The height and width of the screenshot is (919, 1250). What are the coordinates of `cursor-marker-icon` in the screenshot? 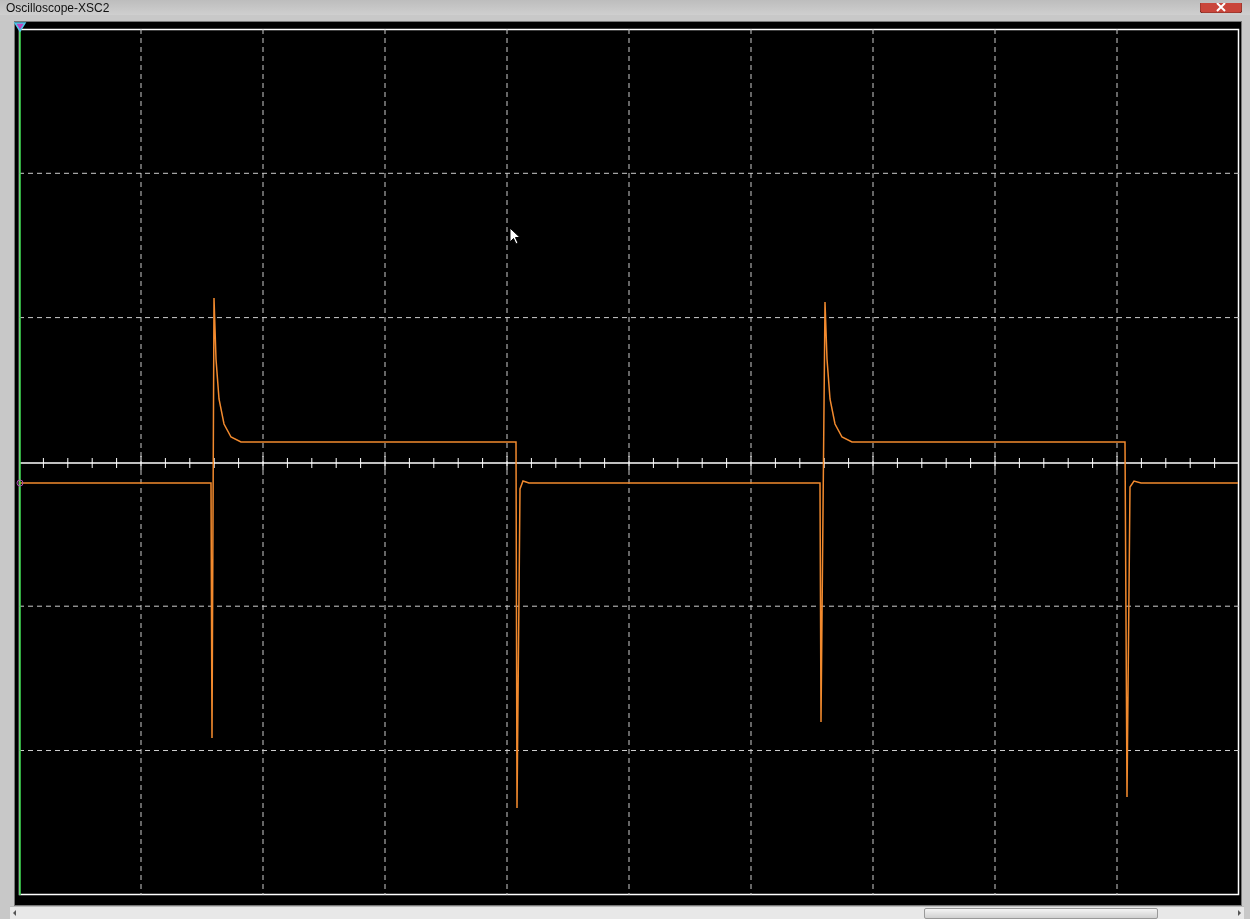 It's located at (20, 27).